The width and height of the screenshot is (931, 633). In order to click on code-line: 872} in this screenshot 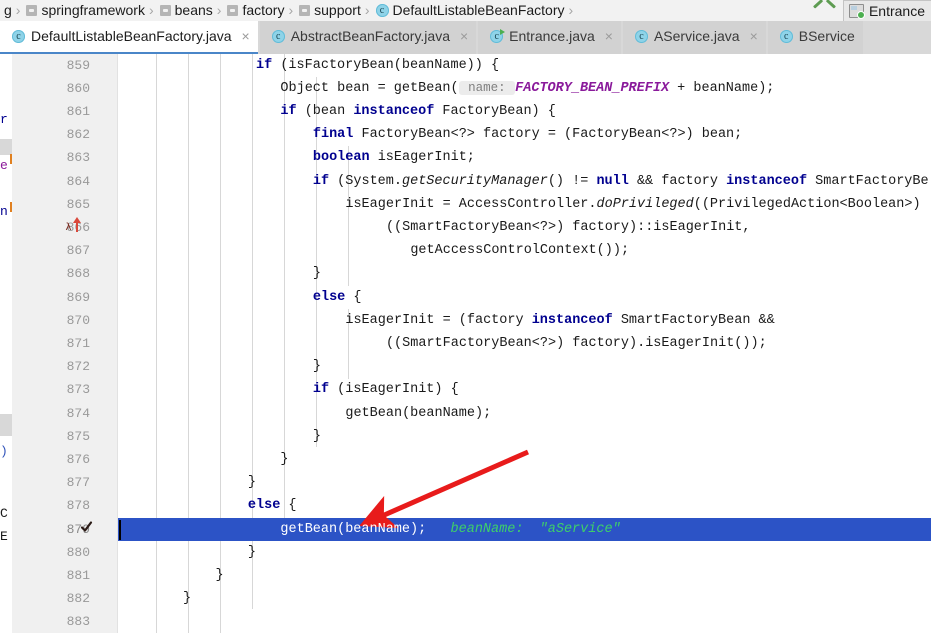, I will do `click(471, 366)`.